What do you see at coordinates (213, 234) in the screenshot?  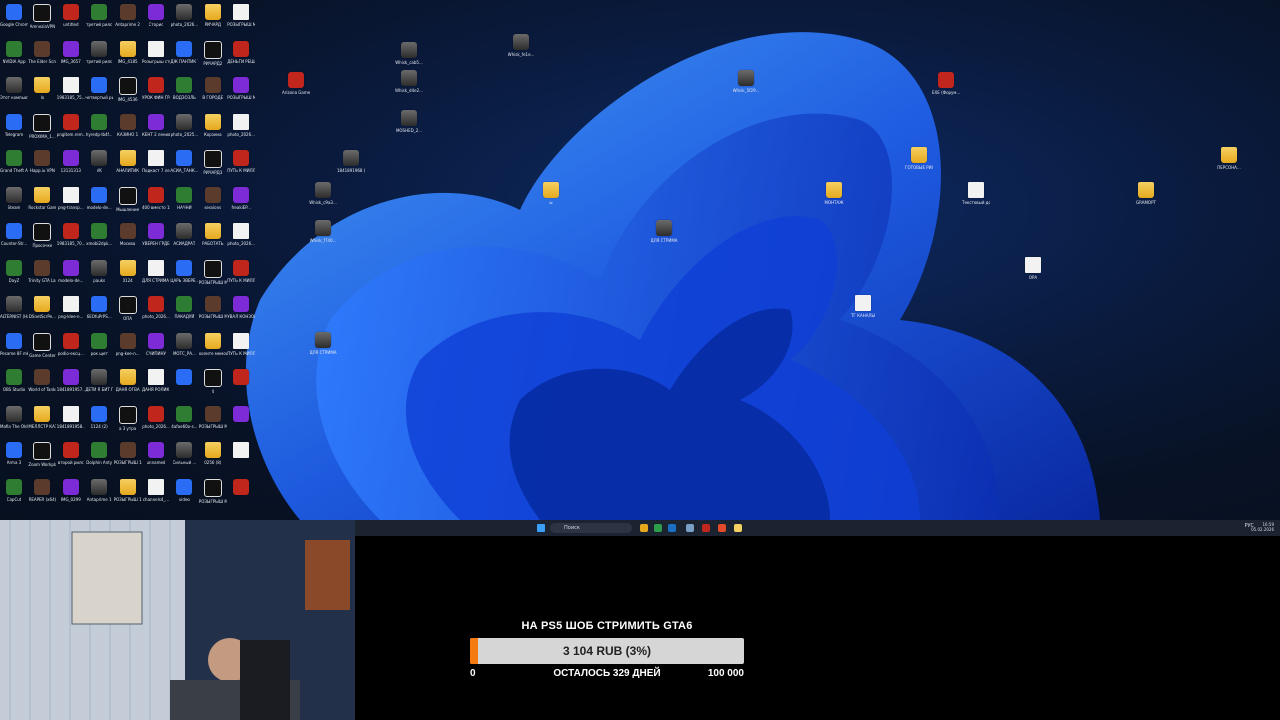 I see `desktop-icon: РАБОТАТЬ` at bounding box center [213, 234].